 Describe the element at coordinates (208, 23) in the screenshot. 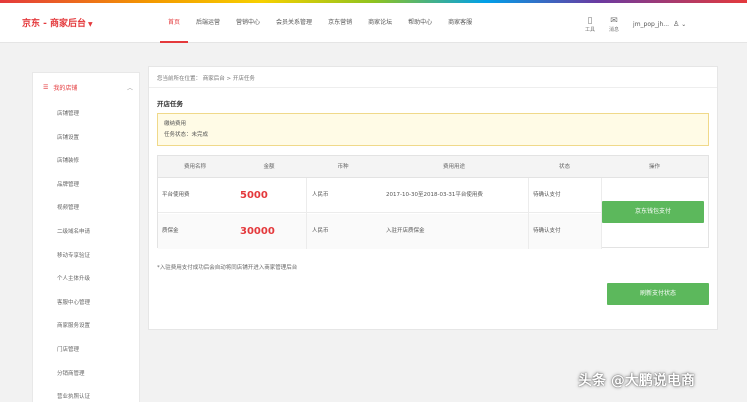

I see `nav-operations: 后端运营` at that location.